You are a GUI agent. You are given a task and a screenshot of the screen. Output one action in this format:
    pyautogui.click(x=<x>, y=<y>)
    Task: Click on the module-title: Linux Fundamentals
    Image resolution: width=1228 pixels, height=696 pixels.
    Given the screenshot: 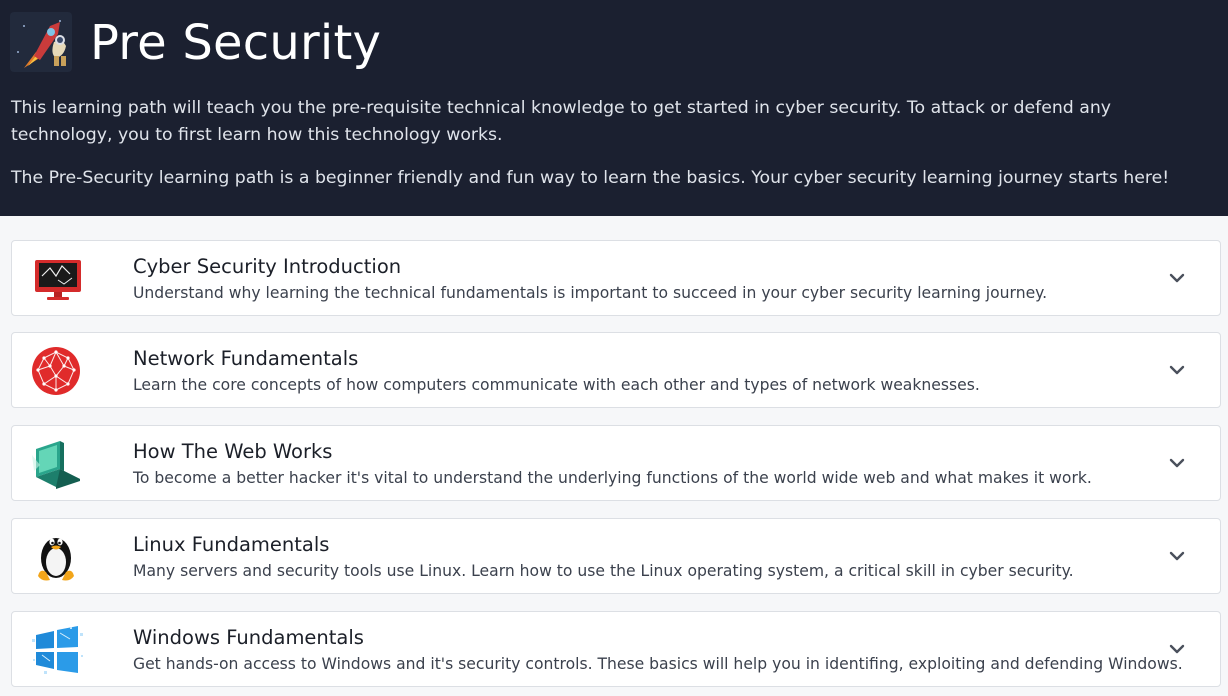 What is the action you would take?
    pyautogui.click(x=231, y=544)
    